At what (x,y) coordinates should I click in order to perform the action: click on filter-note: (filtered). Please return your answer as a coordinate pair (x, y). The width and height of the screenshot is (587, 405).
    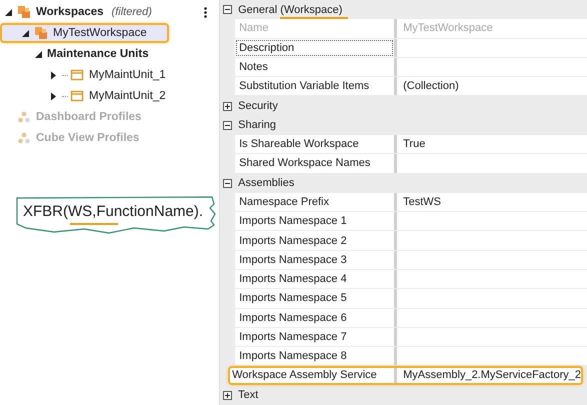
    Looking at the image, I should click on (132, 12).